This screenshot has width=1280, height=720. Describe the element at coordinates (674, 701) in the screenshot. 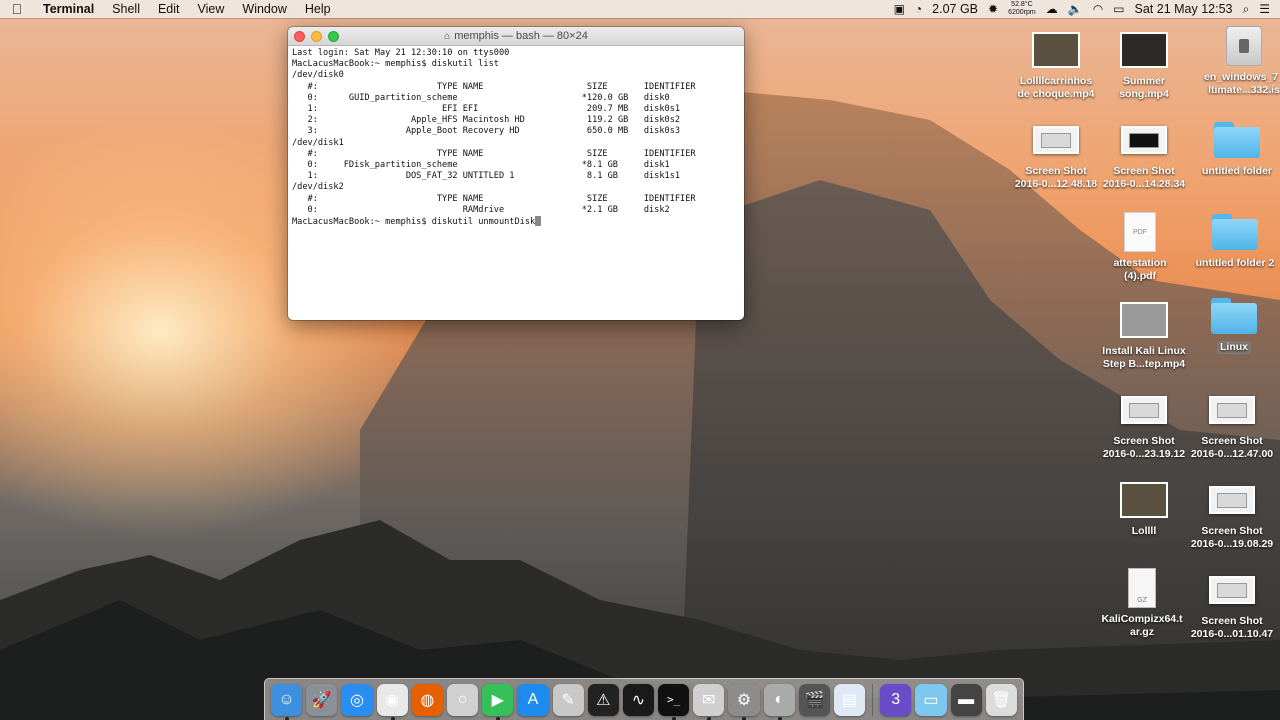

I see `terminal-icon: >_` at that location.